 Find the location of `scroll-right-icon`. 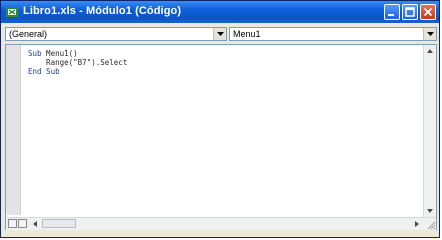

scroll-right-icon is located at coordinates (417, 224).